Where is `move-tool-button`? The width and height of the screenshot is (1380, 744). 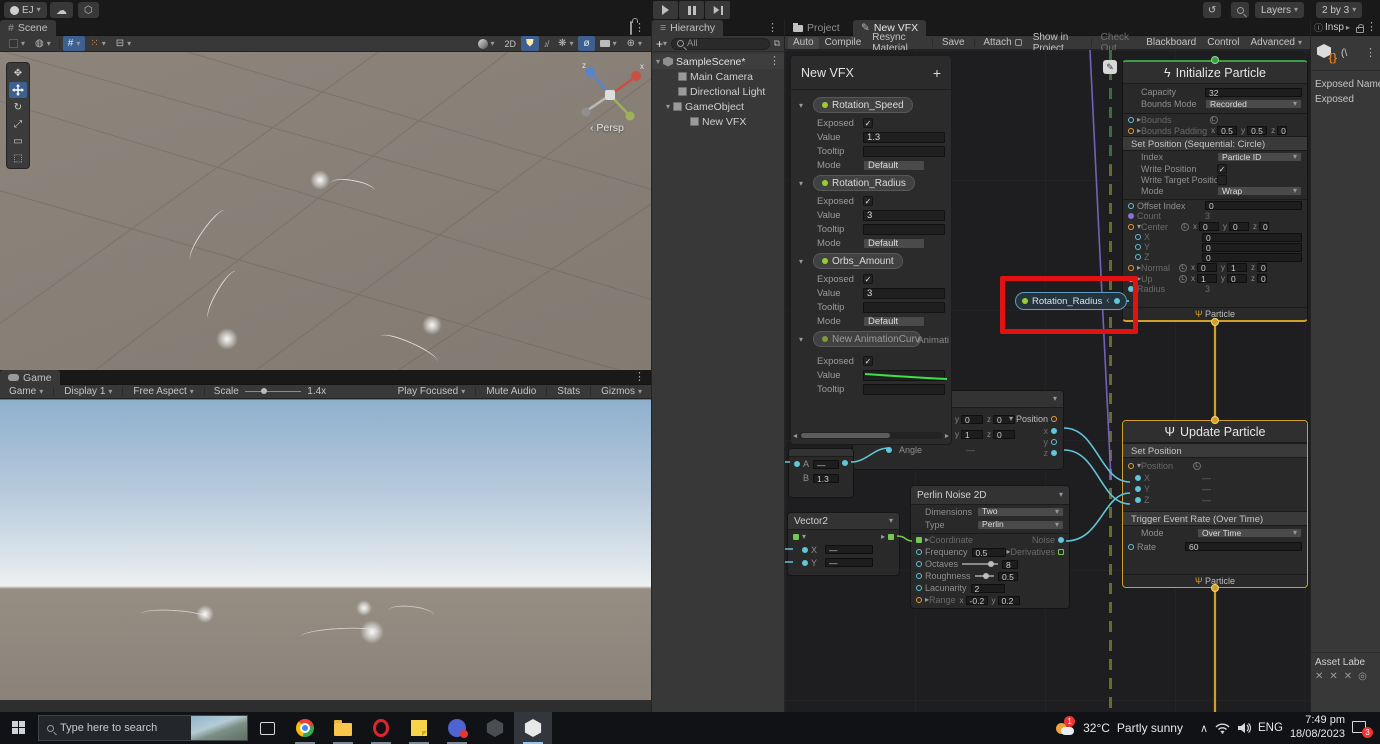 move-tool-button is located at coordinates (18, 90).